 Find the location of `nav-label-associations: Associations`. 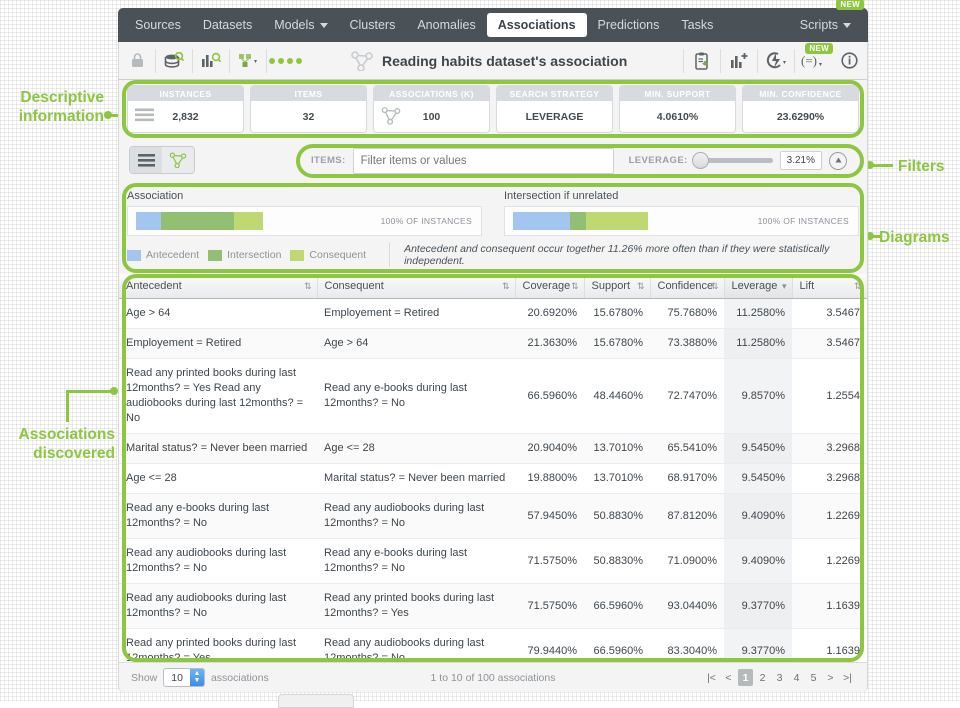

nav-label-associations: Associations is located at coordinates (537, 25).